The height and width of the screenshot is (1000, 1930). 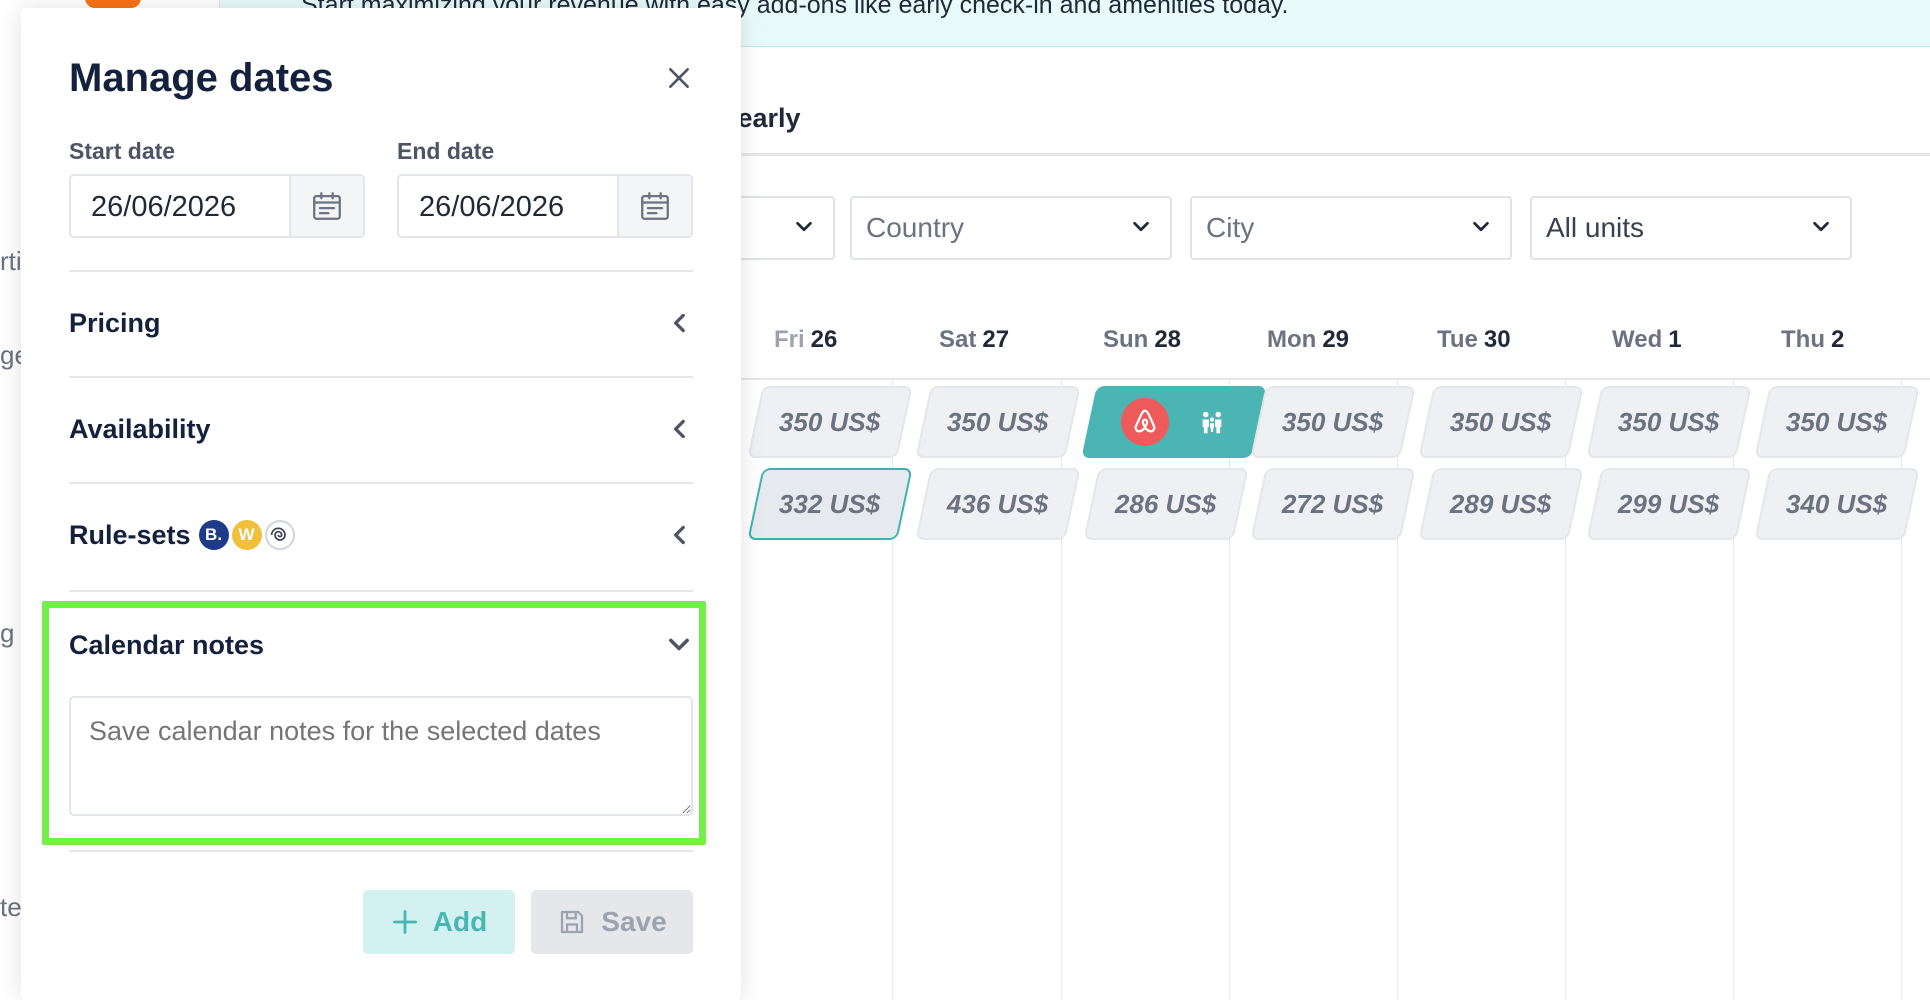 I want to click on price-cell-value: 299 US$, so click(x=1669, y=503).